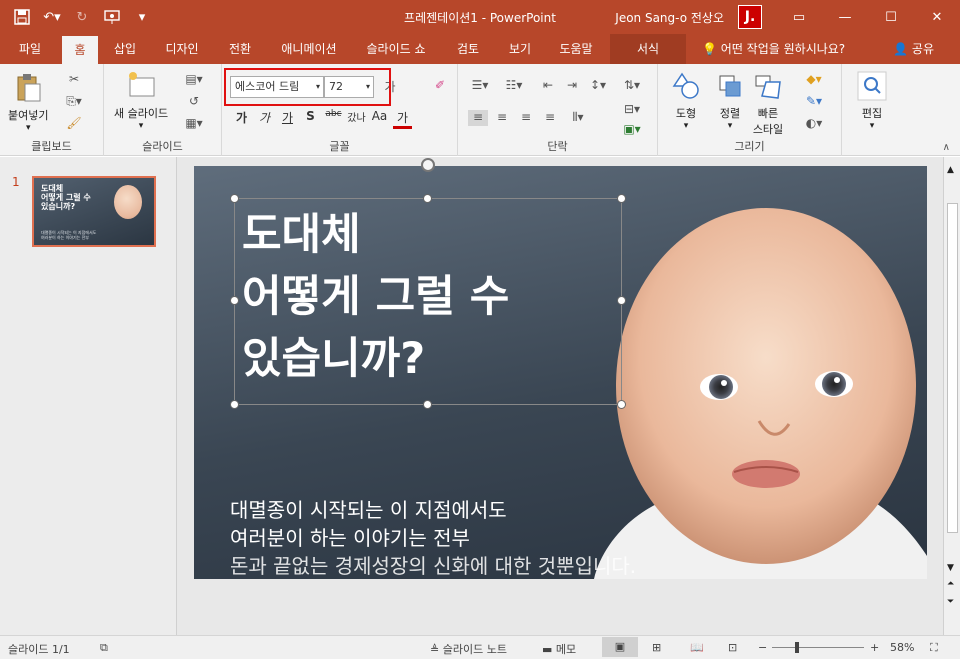  I want to click on resize-handle-sw, so click(234, 404).